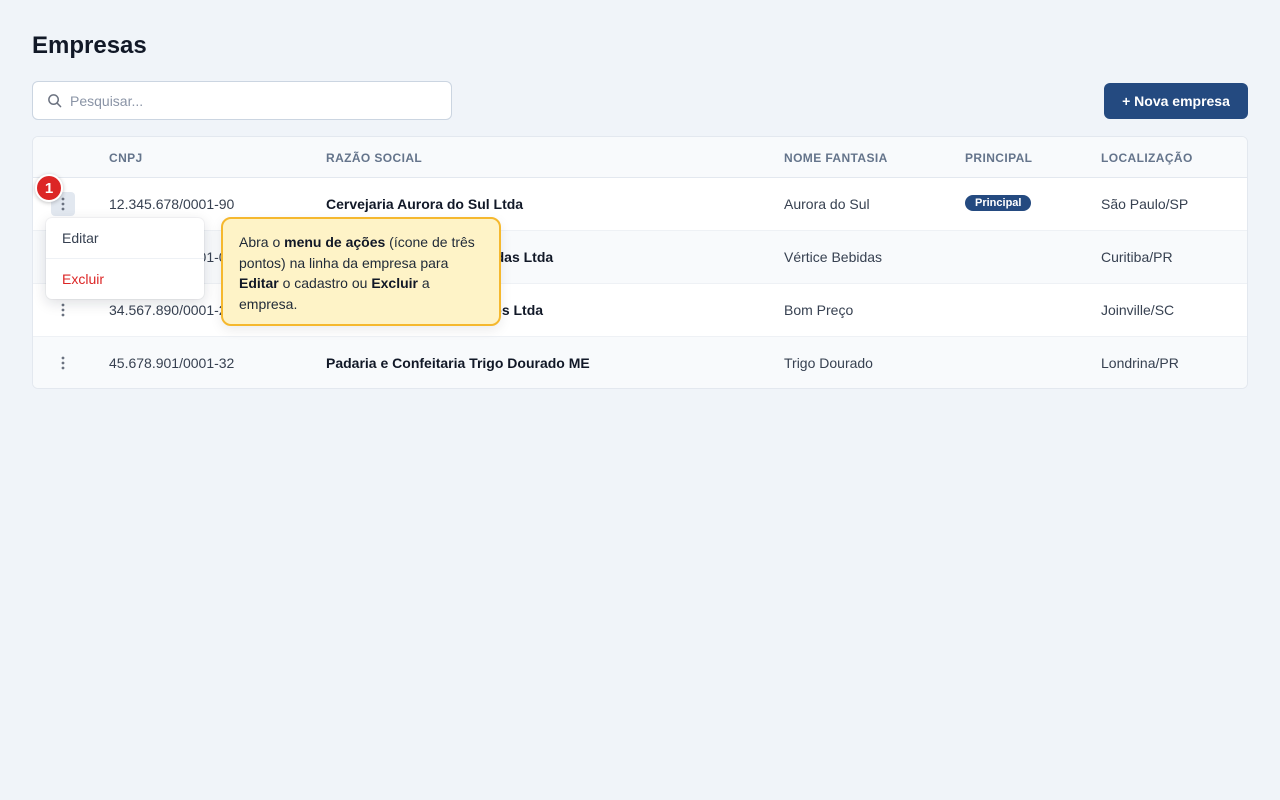  What do you see at coordinates (172, 204) in the screenshot?
I see `cell-cnpj: 12.345.678/0001-90` at bounding box center [172, 204].